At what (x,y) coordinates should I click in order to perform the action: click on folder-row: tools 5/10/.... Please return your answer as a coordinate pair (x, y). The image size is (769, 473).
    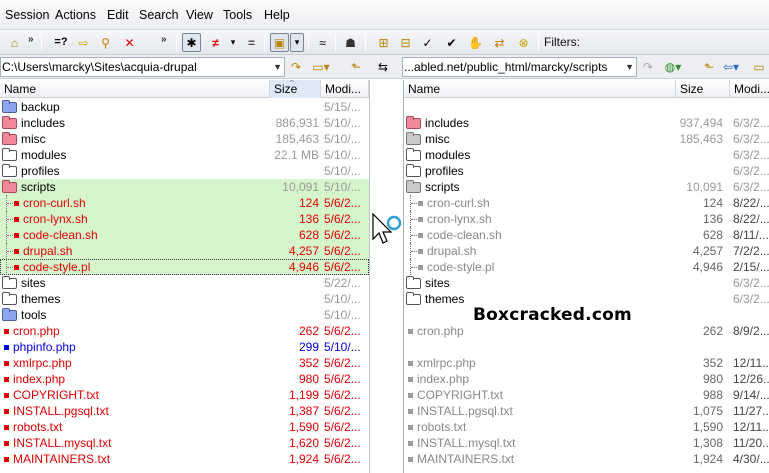
    Looking at the image, I should click on (184, 315).